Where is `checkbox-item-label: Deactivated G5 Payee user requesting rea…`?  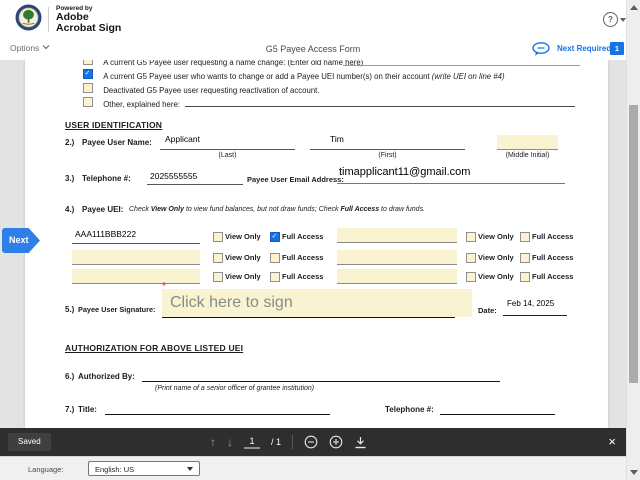
checkbox-item-label: Deactivated G5 Payee user requesting rea… is located at coordinates (211, 90).